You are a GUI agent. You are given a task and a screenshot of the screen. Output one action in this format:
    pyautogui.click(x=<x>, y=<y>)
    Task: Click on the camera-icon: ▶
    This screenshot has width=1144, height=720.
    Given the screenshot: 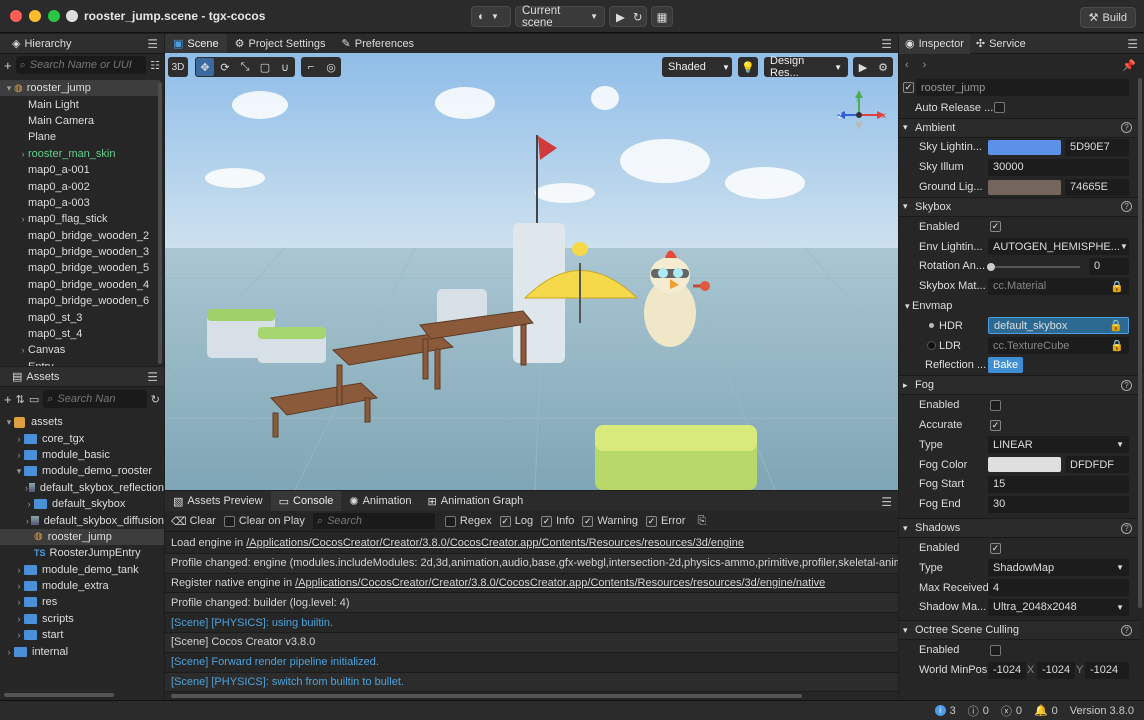 What is the action you would take?
    pyautogui.click(x=863, y=67)
    